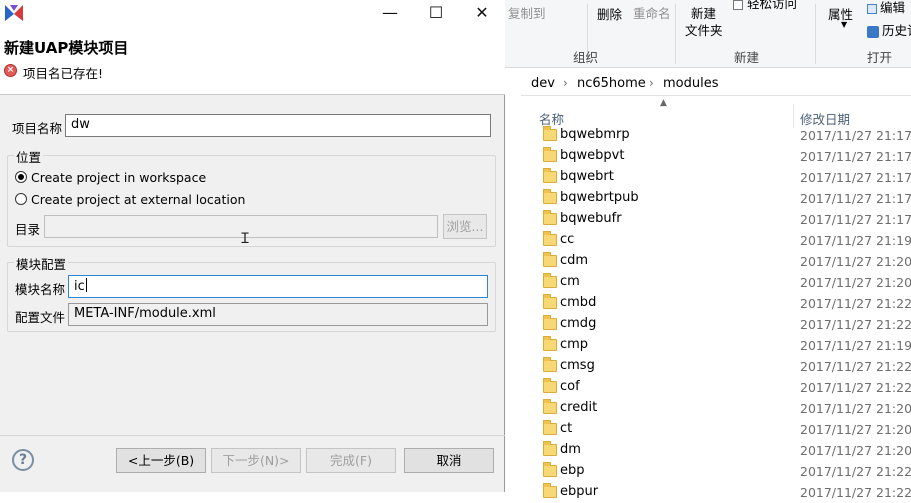 This screenshot has height=503, width=911. Describe the element at coordinates (609, 13) in the screenshot. I see `ribbon-delete-button: 删除` at that location.